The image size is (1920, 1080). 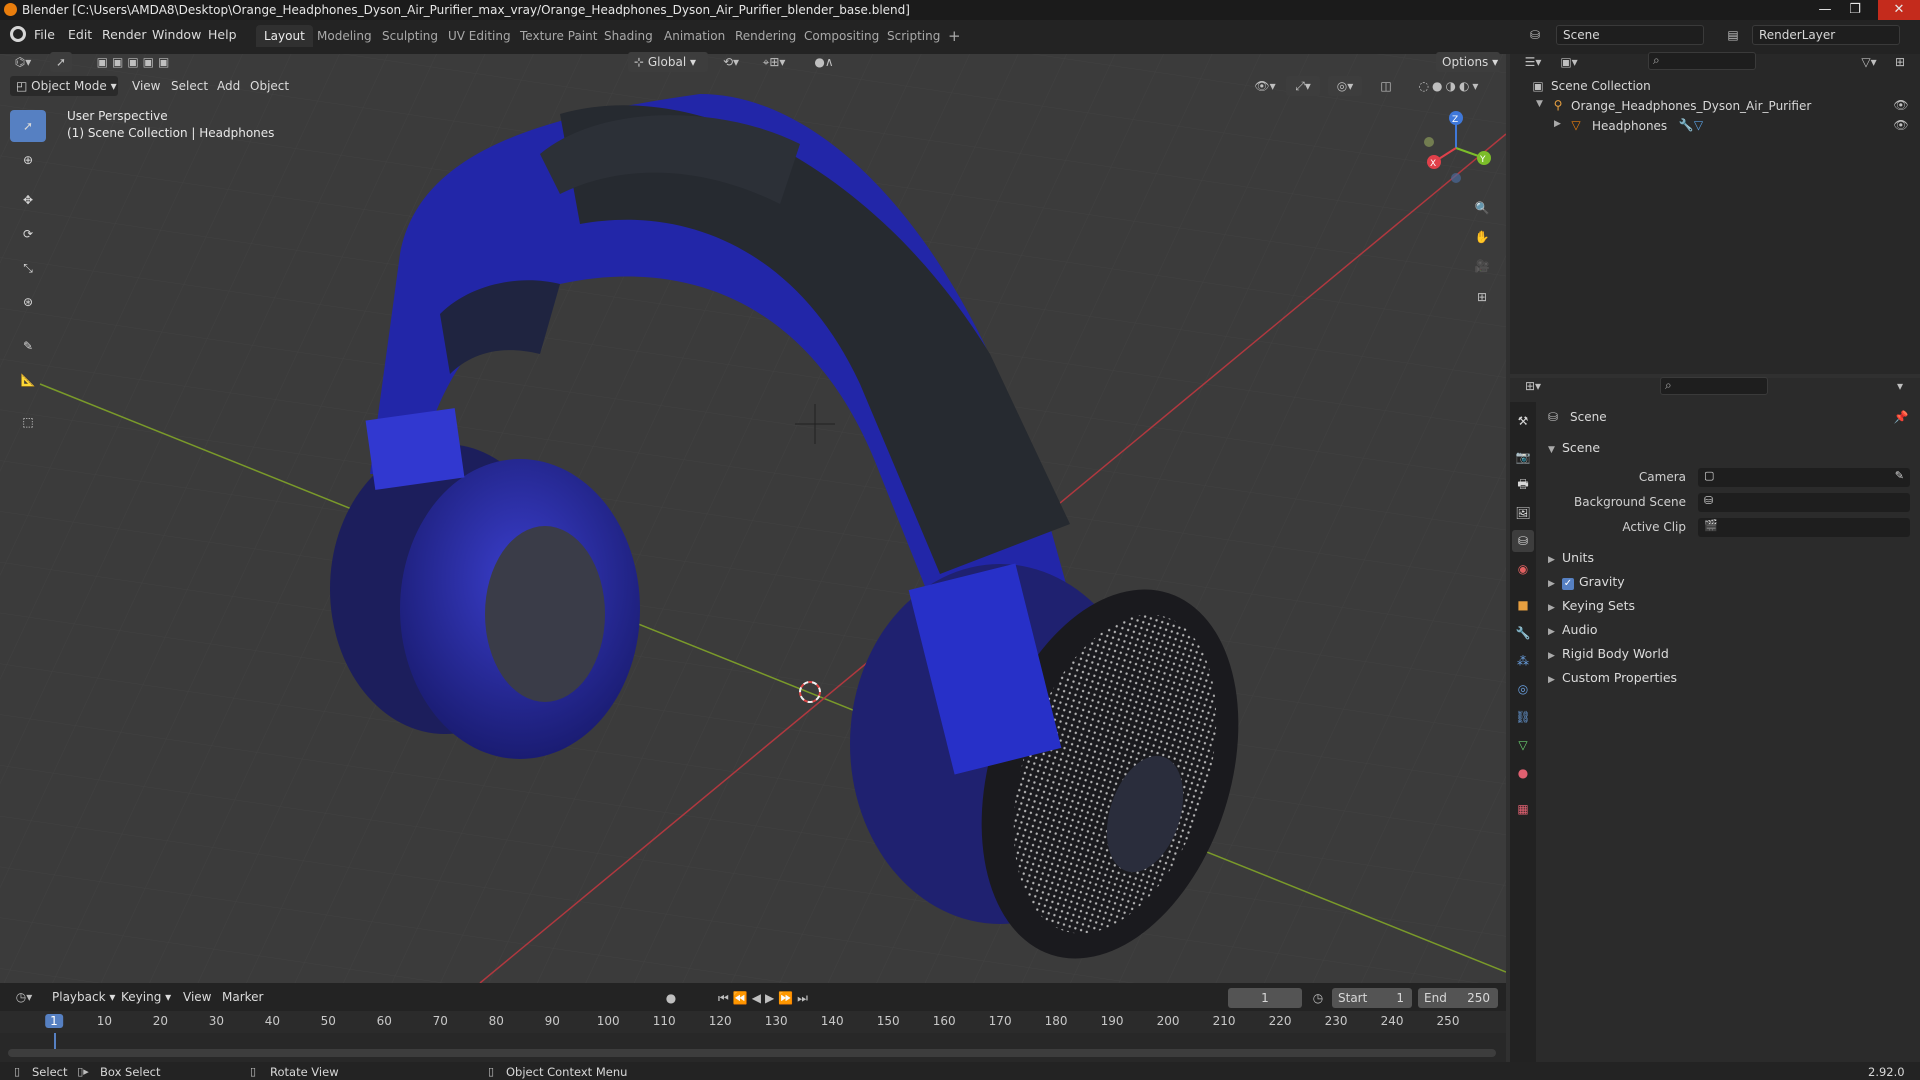 What do you see at coordinates (671, 998) in the screenshot?
I see `auto-keying-icon: ●` at bounding box center [671, 998].